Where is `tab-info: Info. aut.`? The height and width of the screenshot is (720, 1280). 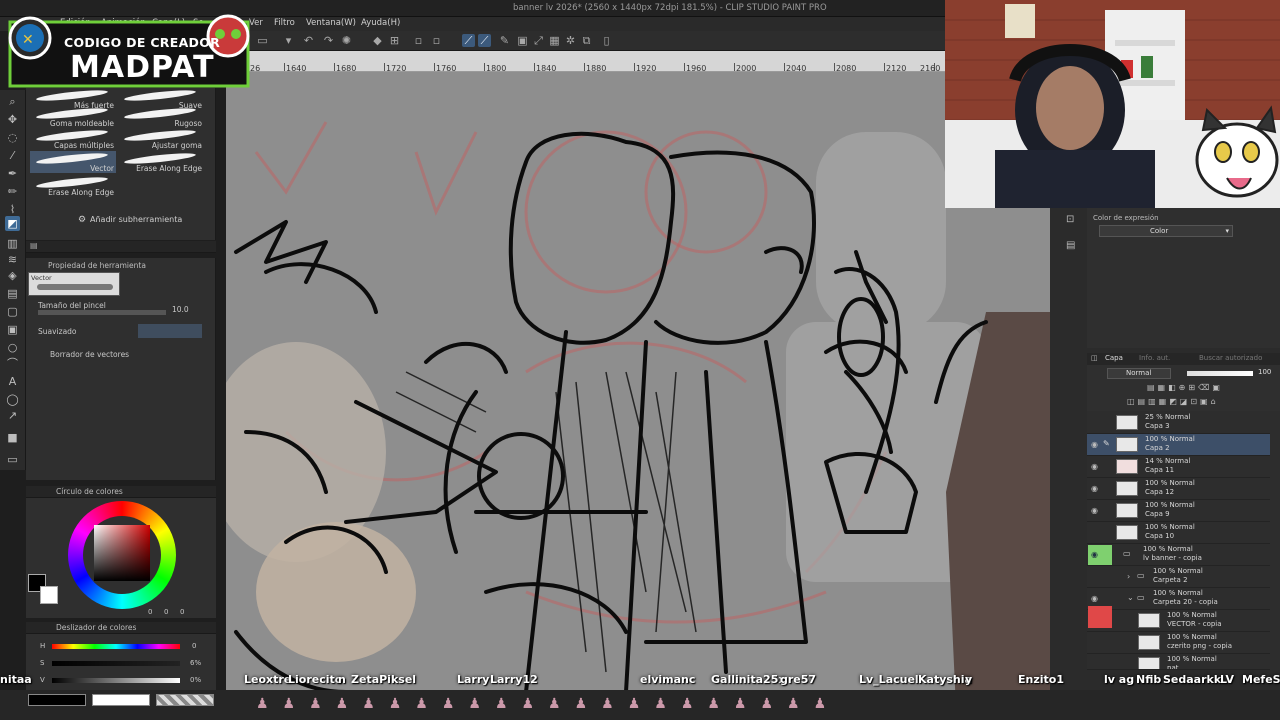
tab-info: Info. aut. is located at coordinates (1154, 358).